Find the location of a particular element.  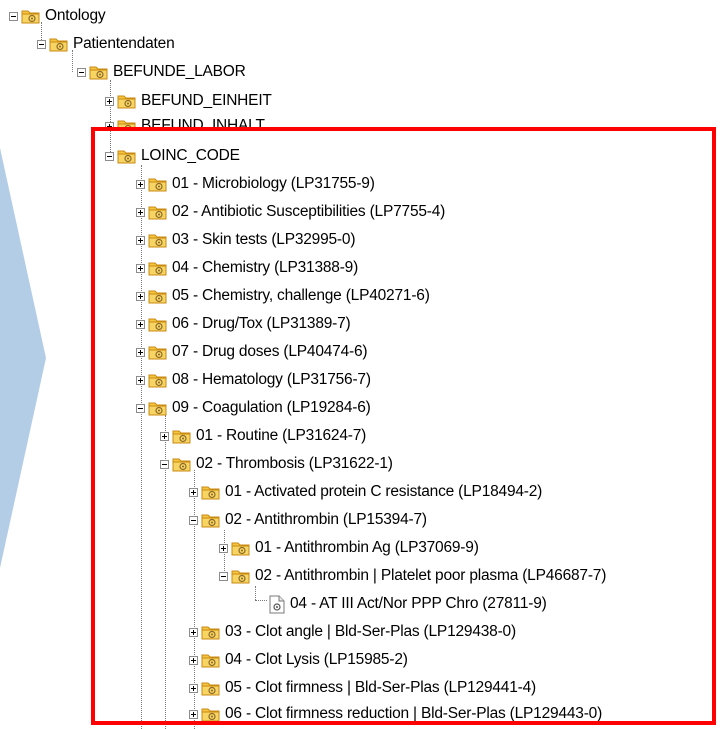

tree-node-label: Ontology is located at coordinates (75, 15).